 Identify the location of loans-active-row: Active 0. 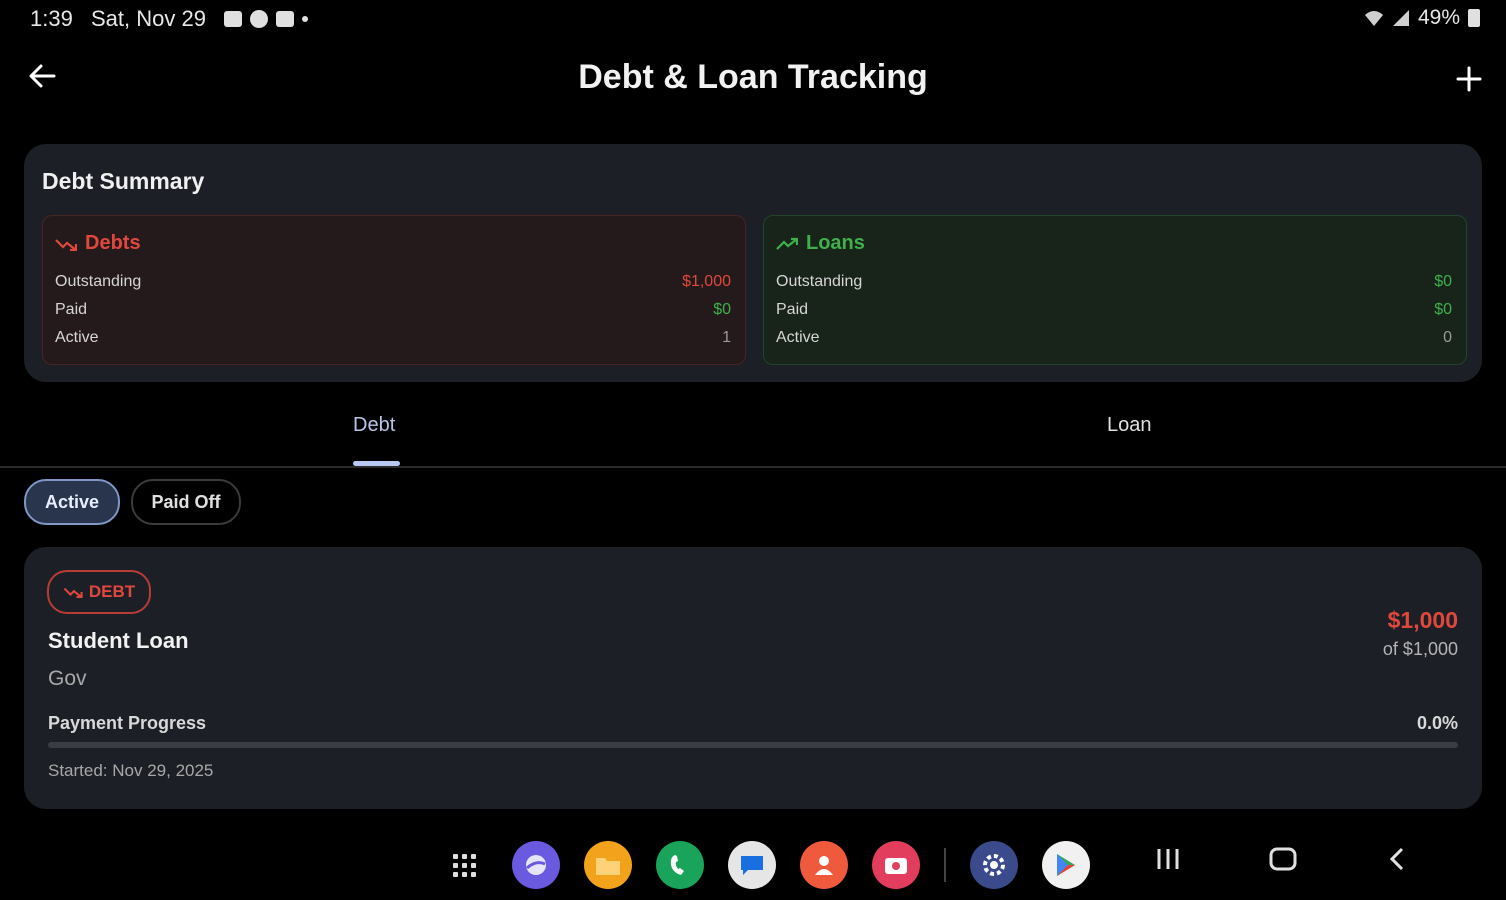
(1114, 338).